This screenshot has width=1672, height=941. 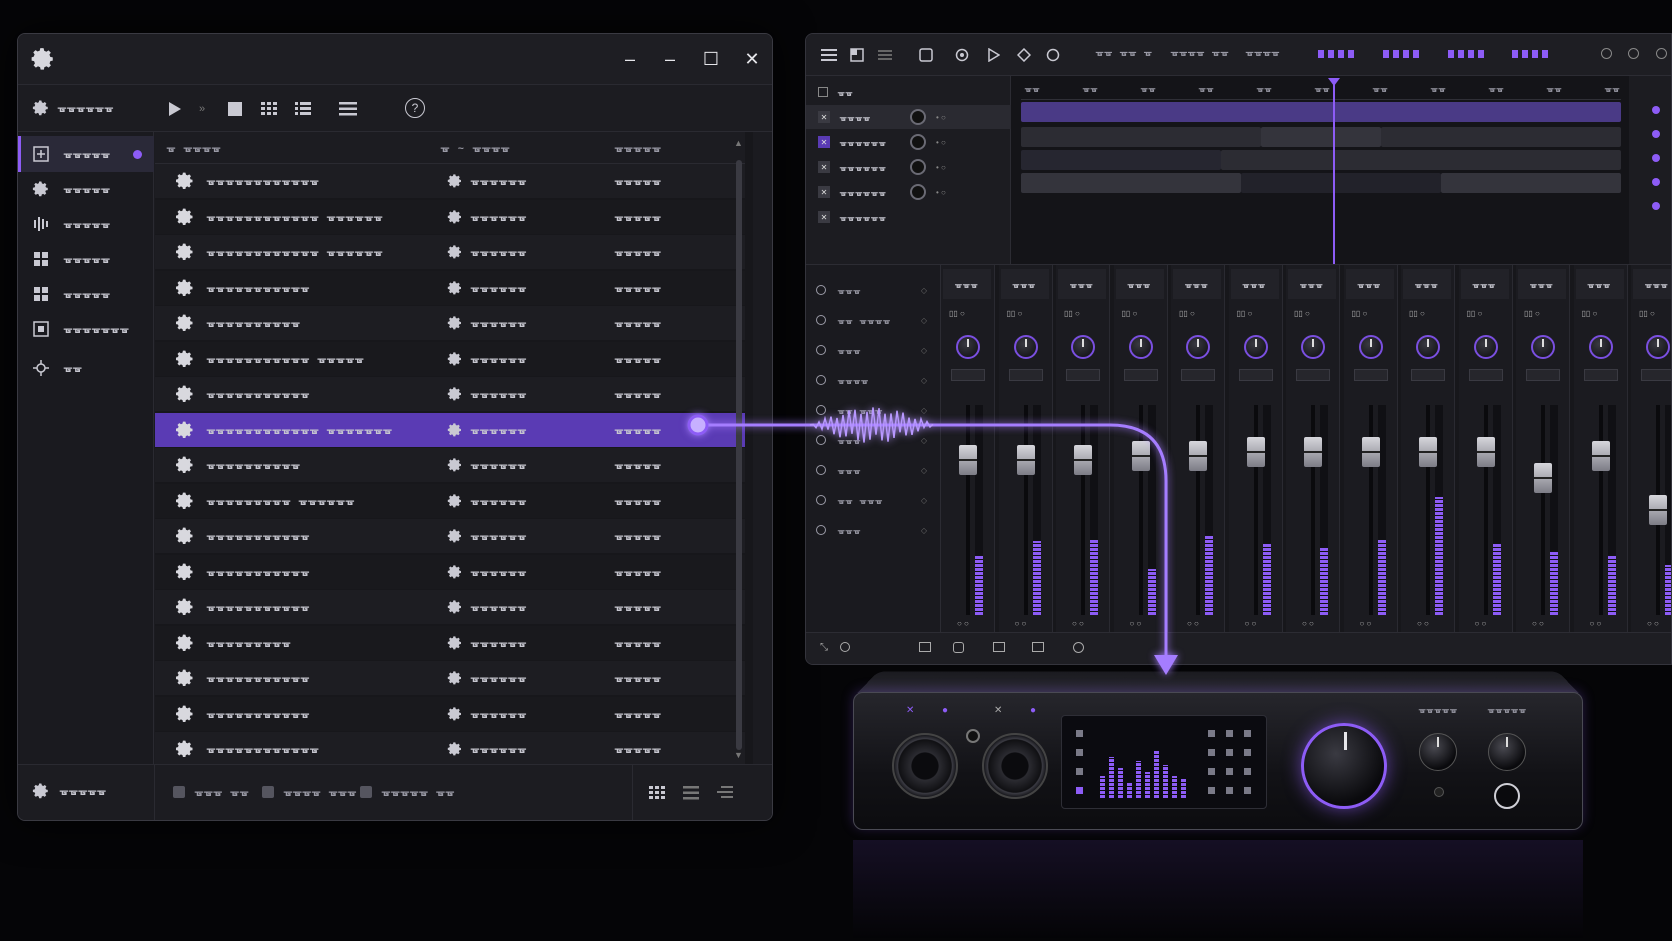 What do you see at coordinates (86, 224) in the screenshot?
I see `sidebar-item-3: ᚗᚗᚗᚗᚗ` at bounding box center [86, 224].